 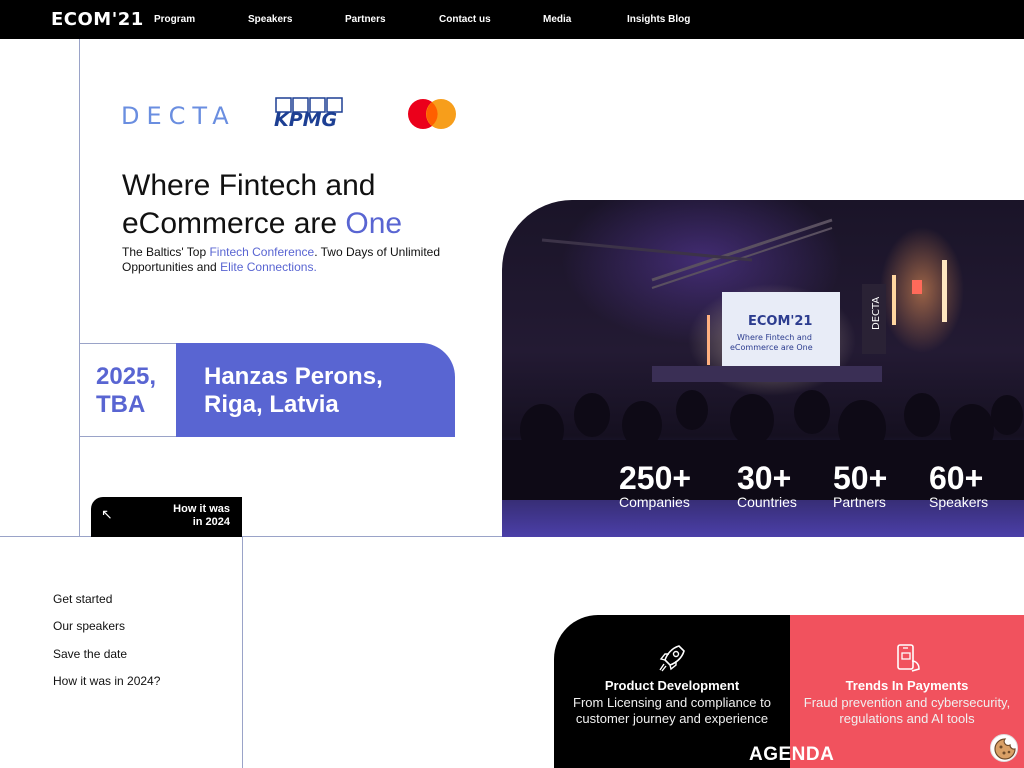 What do you see at coordinates (365, 19) in the screenshot?
I see `nav-partners: Partners` at bounding box center [365, 19].